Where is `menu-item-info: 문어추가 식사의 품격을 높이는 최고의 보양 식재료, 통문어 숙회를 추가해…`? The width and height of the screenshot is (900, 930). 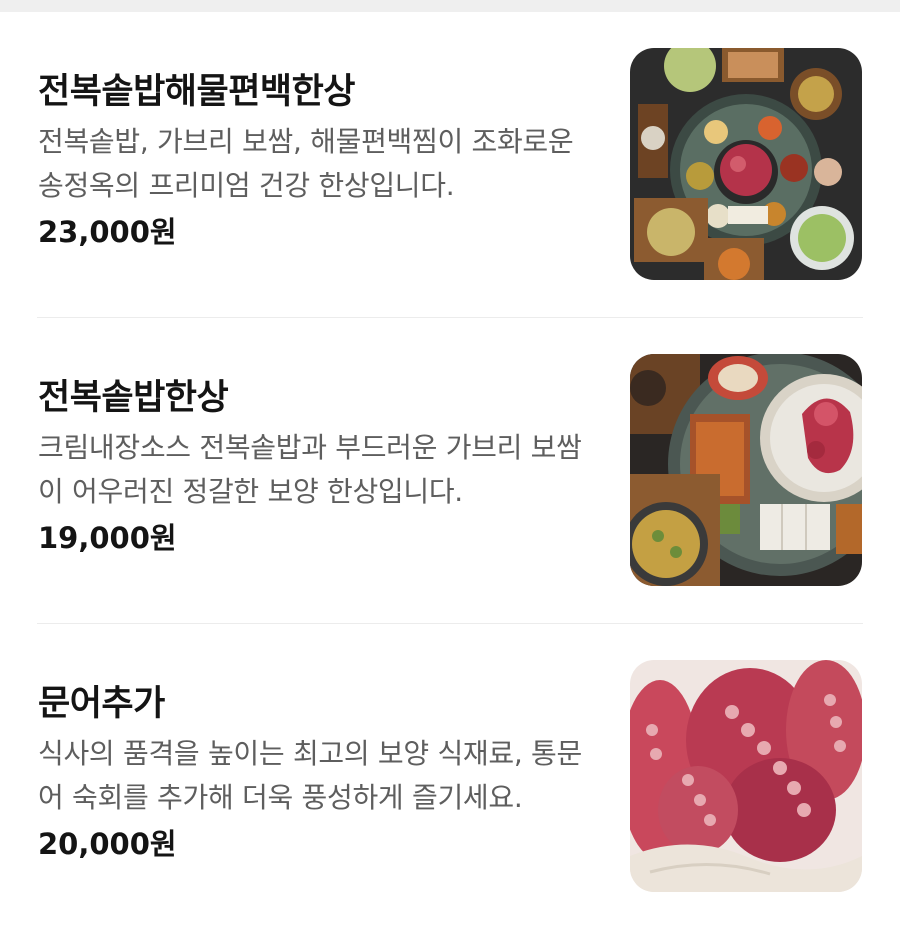
menu-item-info: 문어추가 식사의 품격을 높이는 최고의 보양 식재료, 통문어 숙회를 추가해… is located at coordinates (318, 774).